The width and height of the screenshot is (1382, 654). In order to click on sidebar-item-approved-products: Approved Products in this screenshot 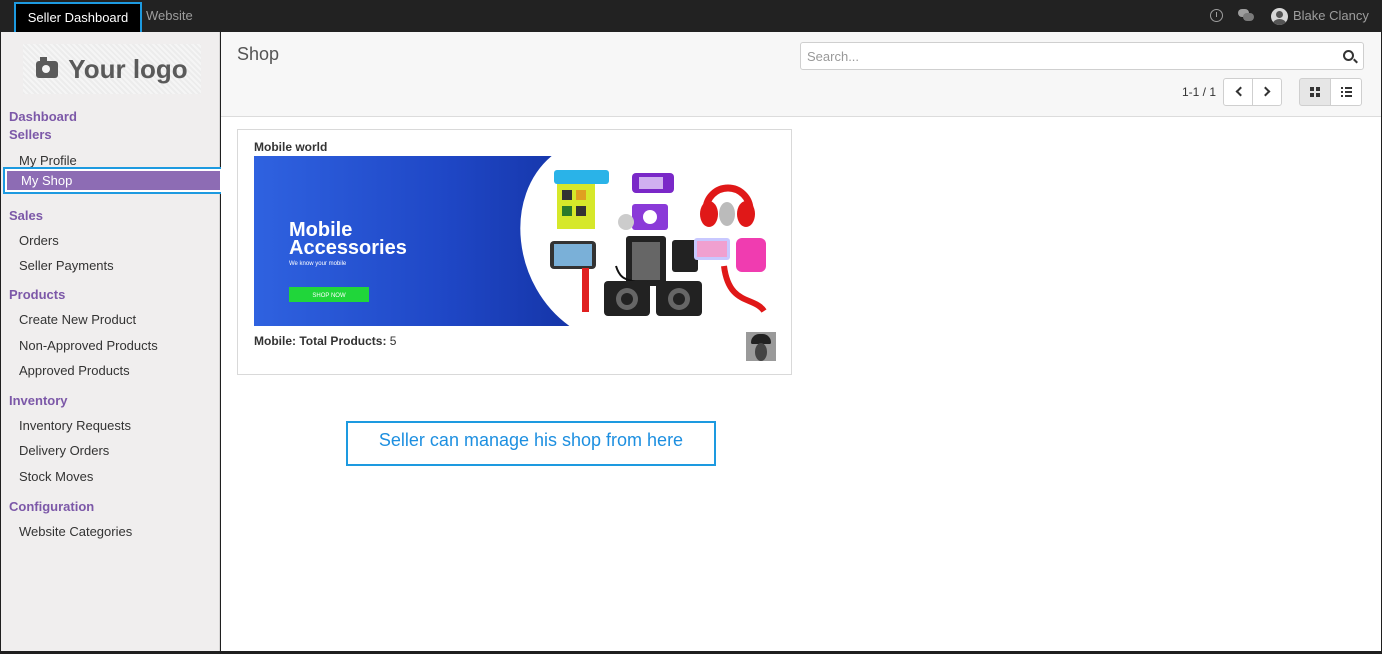, I will do `click(74, 370)`.